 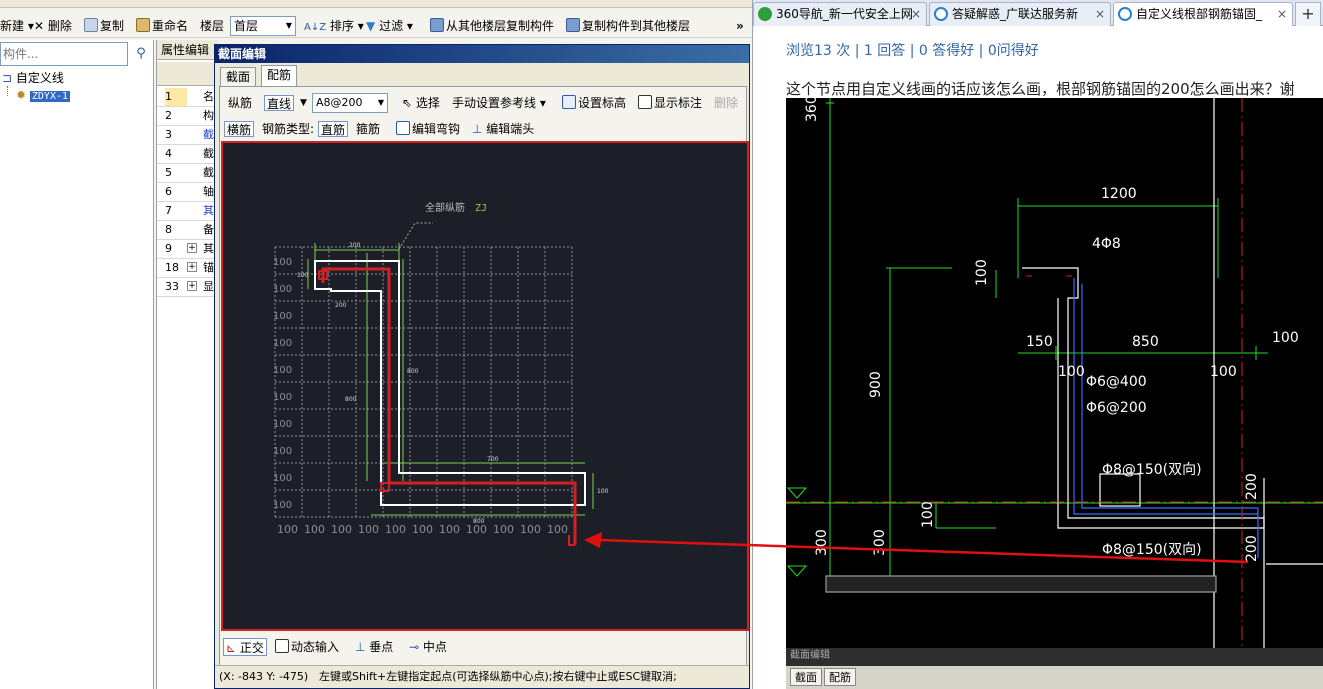 I want to click on property-row: 9 + 其, so click(x=187, y=249).